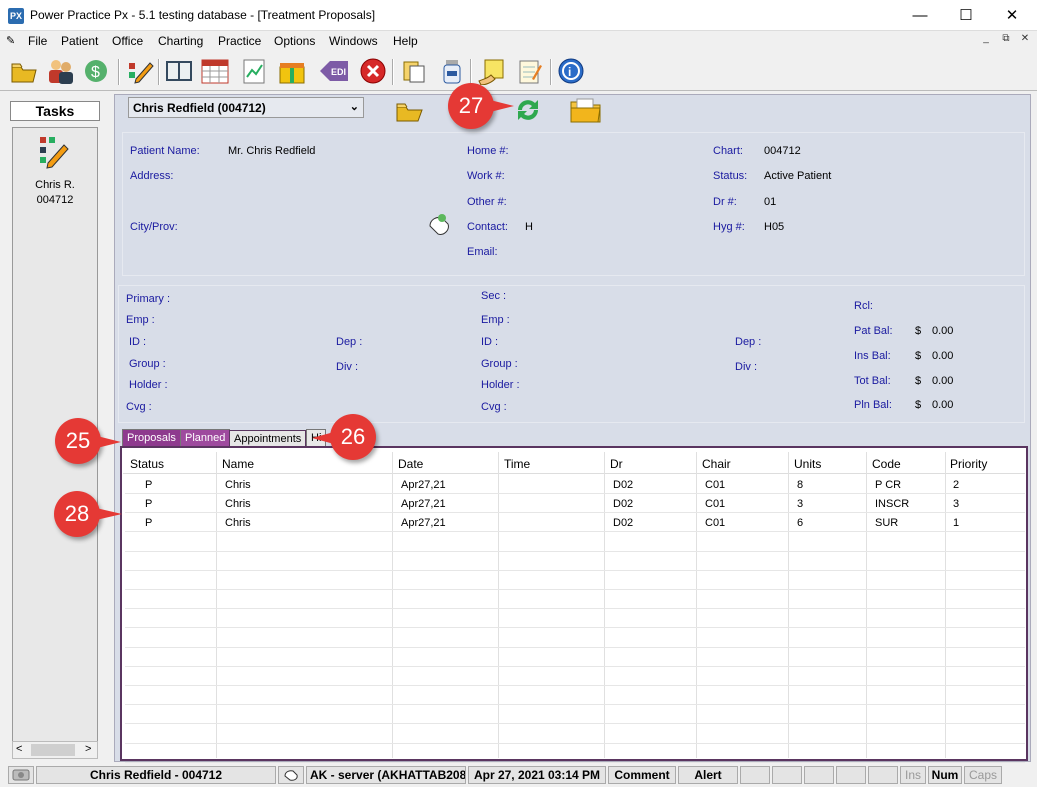 The height and width of the screenshot is (787, 1037). Describe the element at coordinates (373, 71) in the screenshot. I see `cancel-icon` at that location.